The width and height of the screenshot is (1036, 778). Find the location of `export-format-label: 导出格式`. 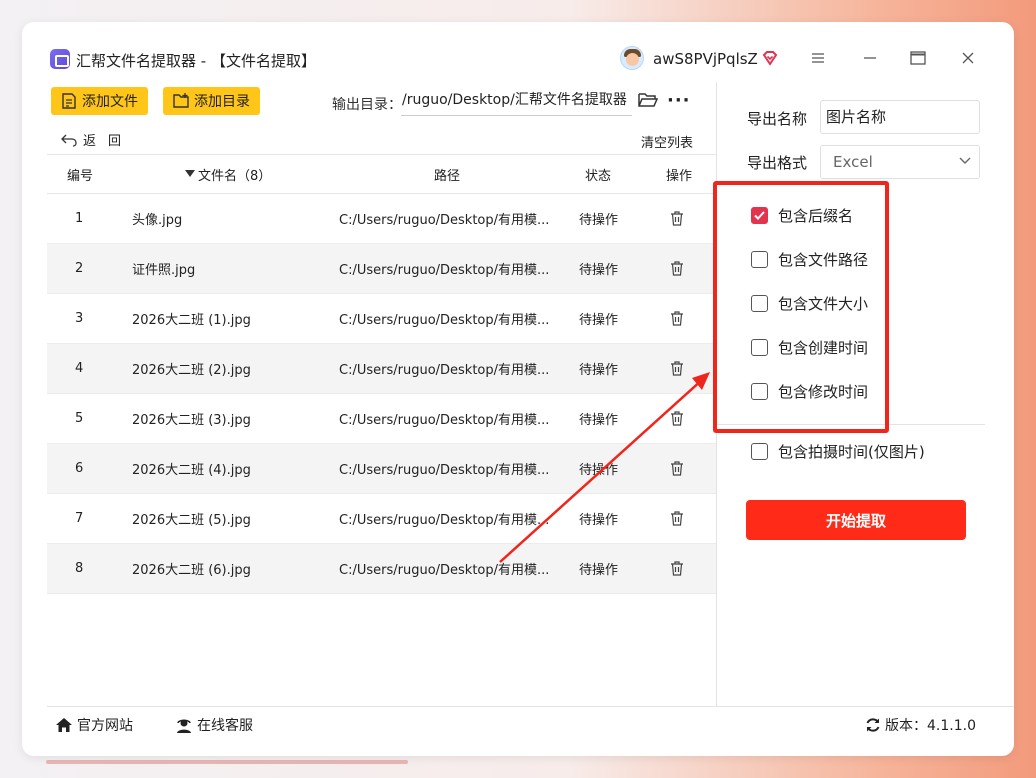

export-format-label: 导出格式 is located at coordinates (777, 163).